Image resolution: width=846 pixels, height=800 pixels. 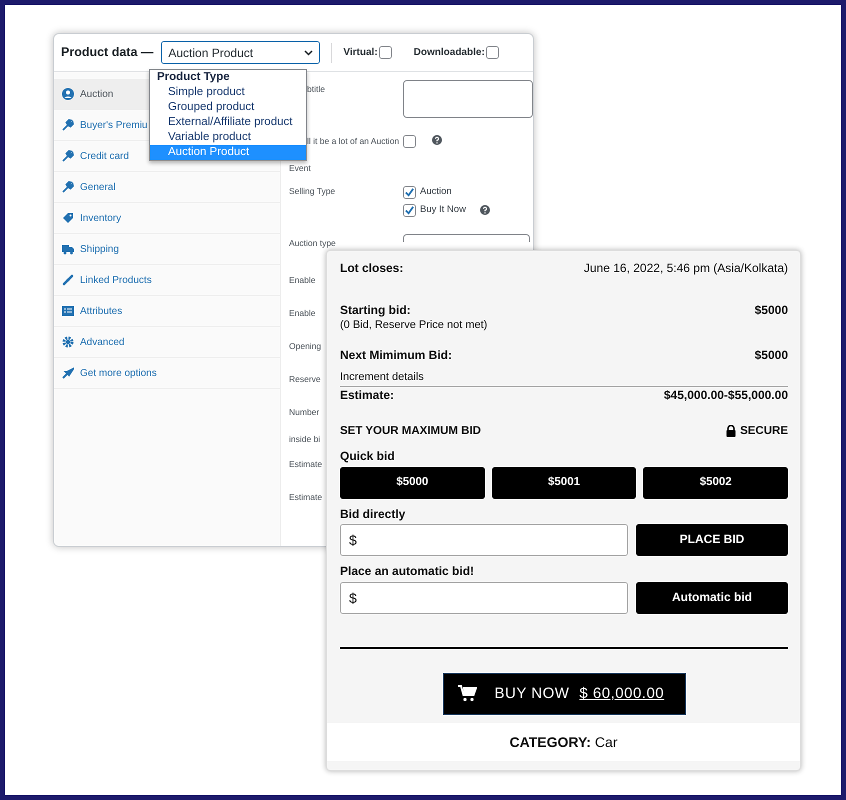 I want to click on field-label: Event, so click(x=300, y=168).